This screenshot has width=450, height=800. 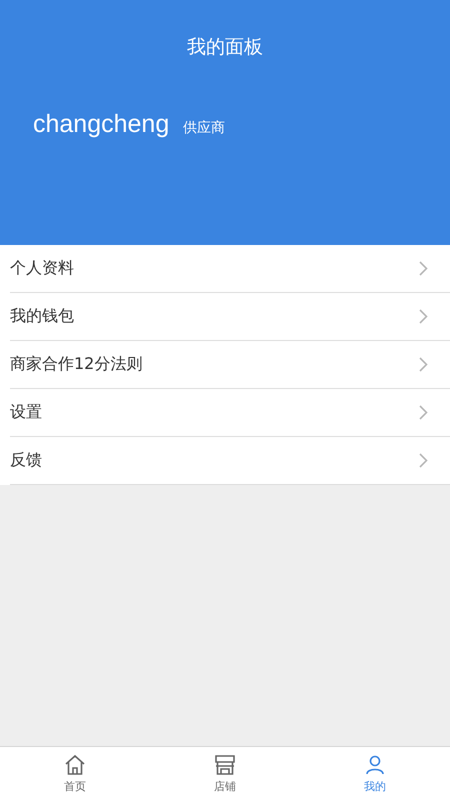 I want to click on menu-item: 我的钱包, so click(x=230, y=317).